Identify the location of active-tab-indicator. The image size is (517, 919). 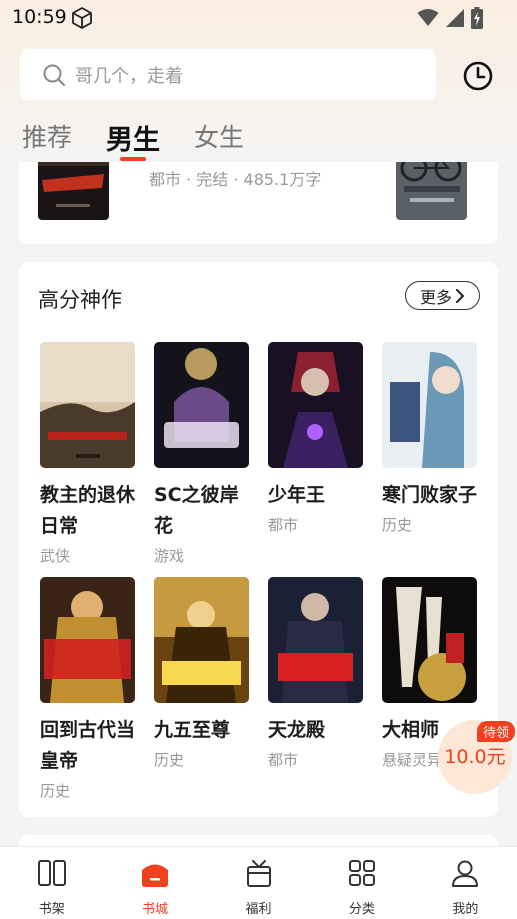
(133, 159).